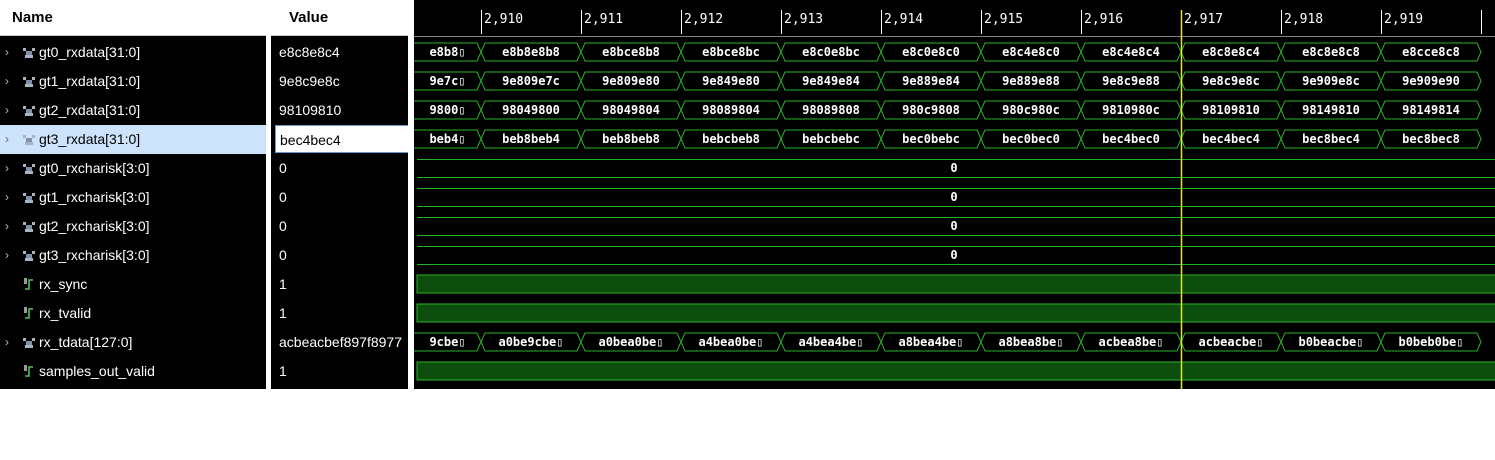 This screenshot has height=460, width=1495. Describe the element at coordinates (931, 52) in the screenshot. I see `bus-segment-value: e8c0e8c0` at that location.